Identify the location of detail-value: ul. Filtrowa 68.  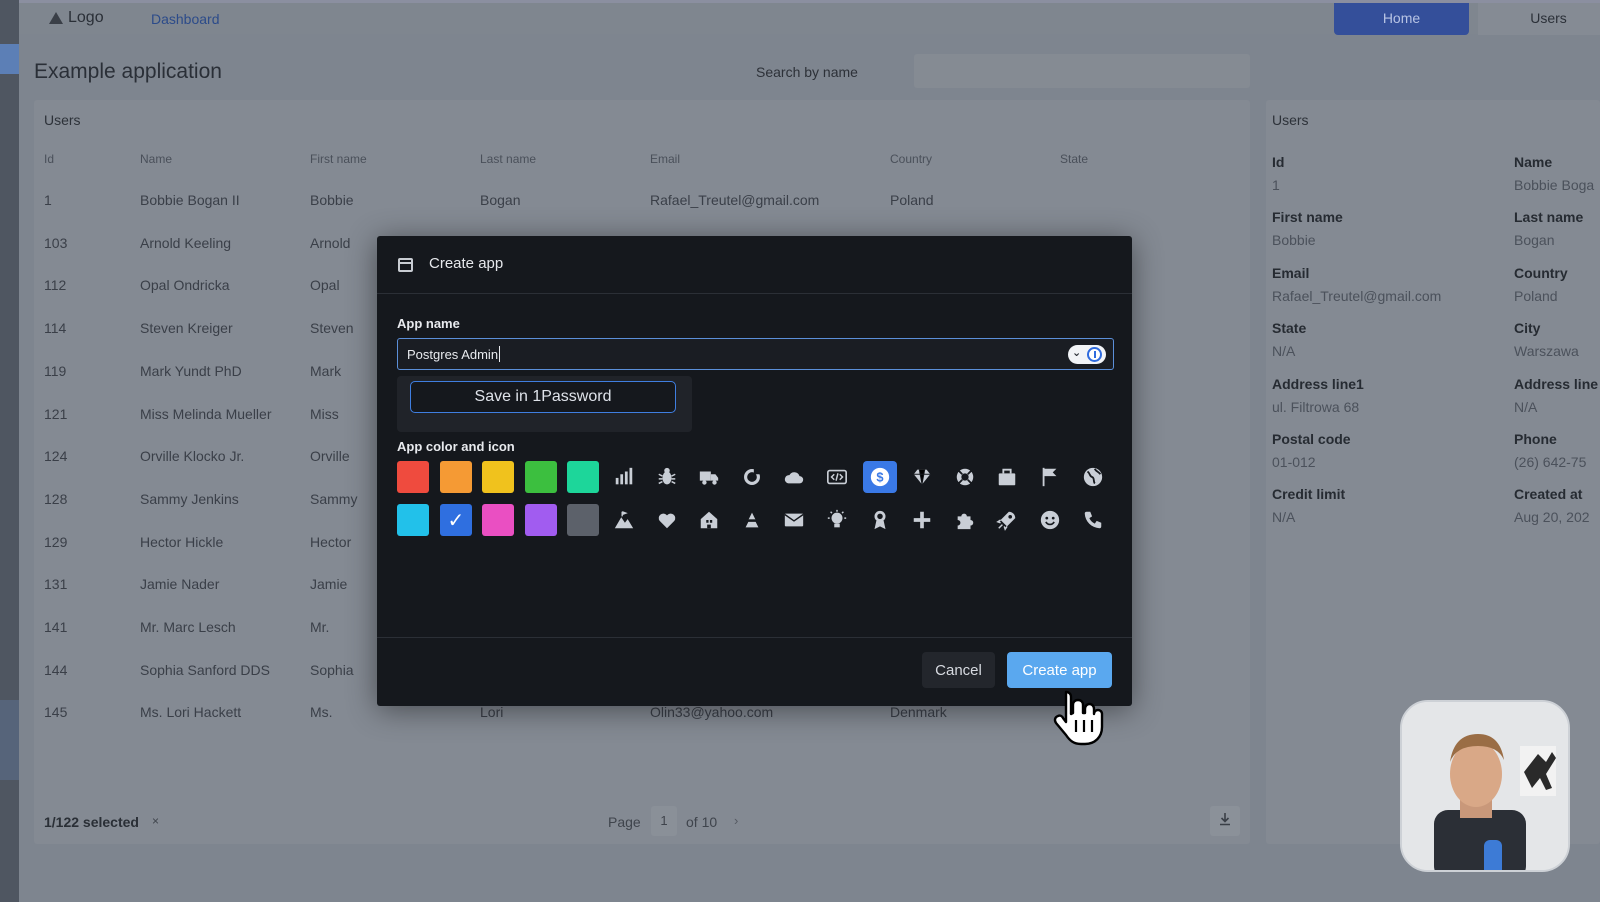
(1316, 406).